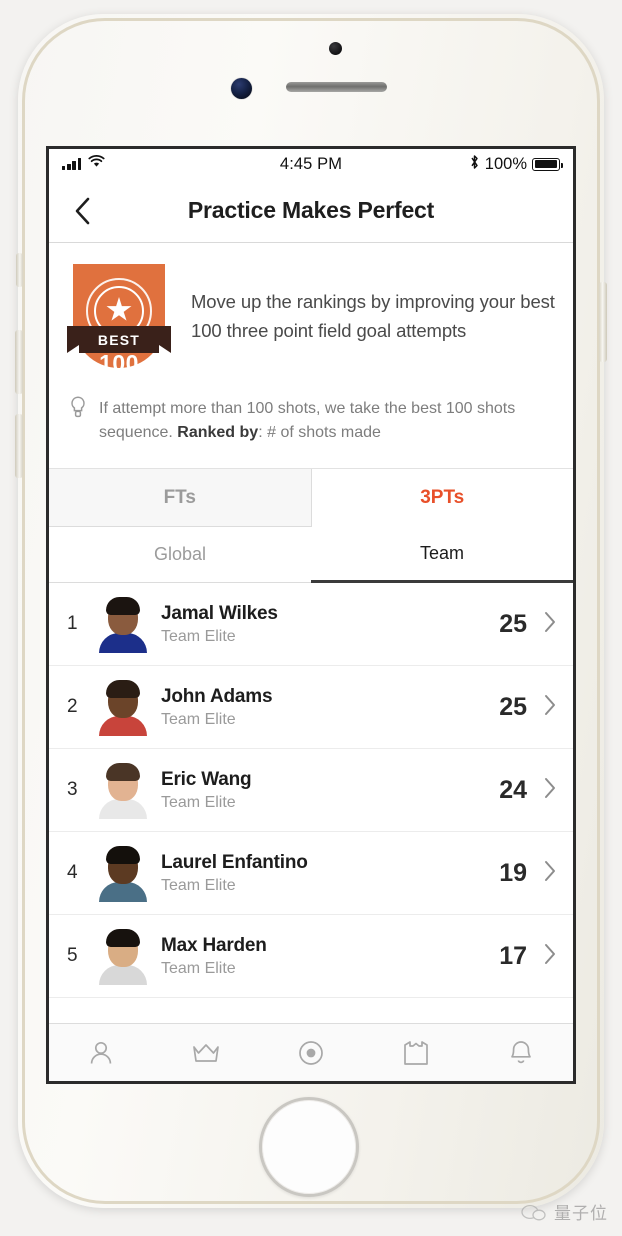 Image resolution: width=622 pixels, height=1236 pixels. Describe the element at coordinates (330, 873) in the screenshot. I see `player-info: Laurel Enfantino Team Elite` at that location.